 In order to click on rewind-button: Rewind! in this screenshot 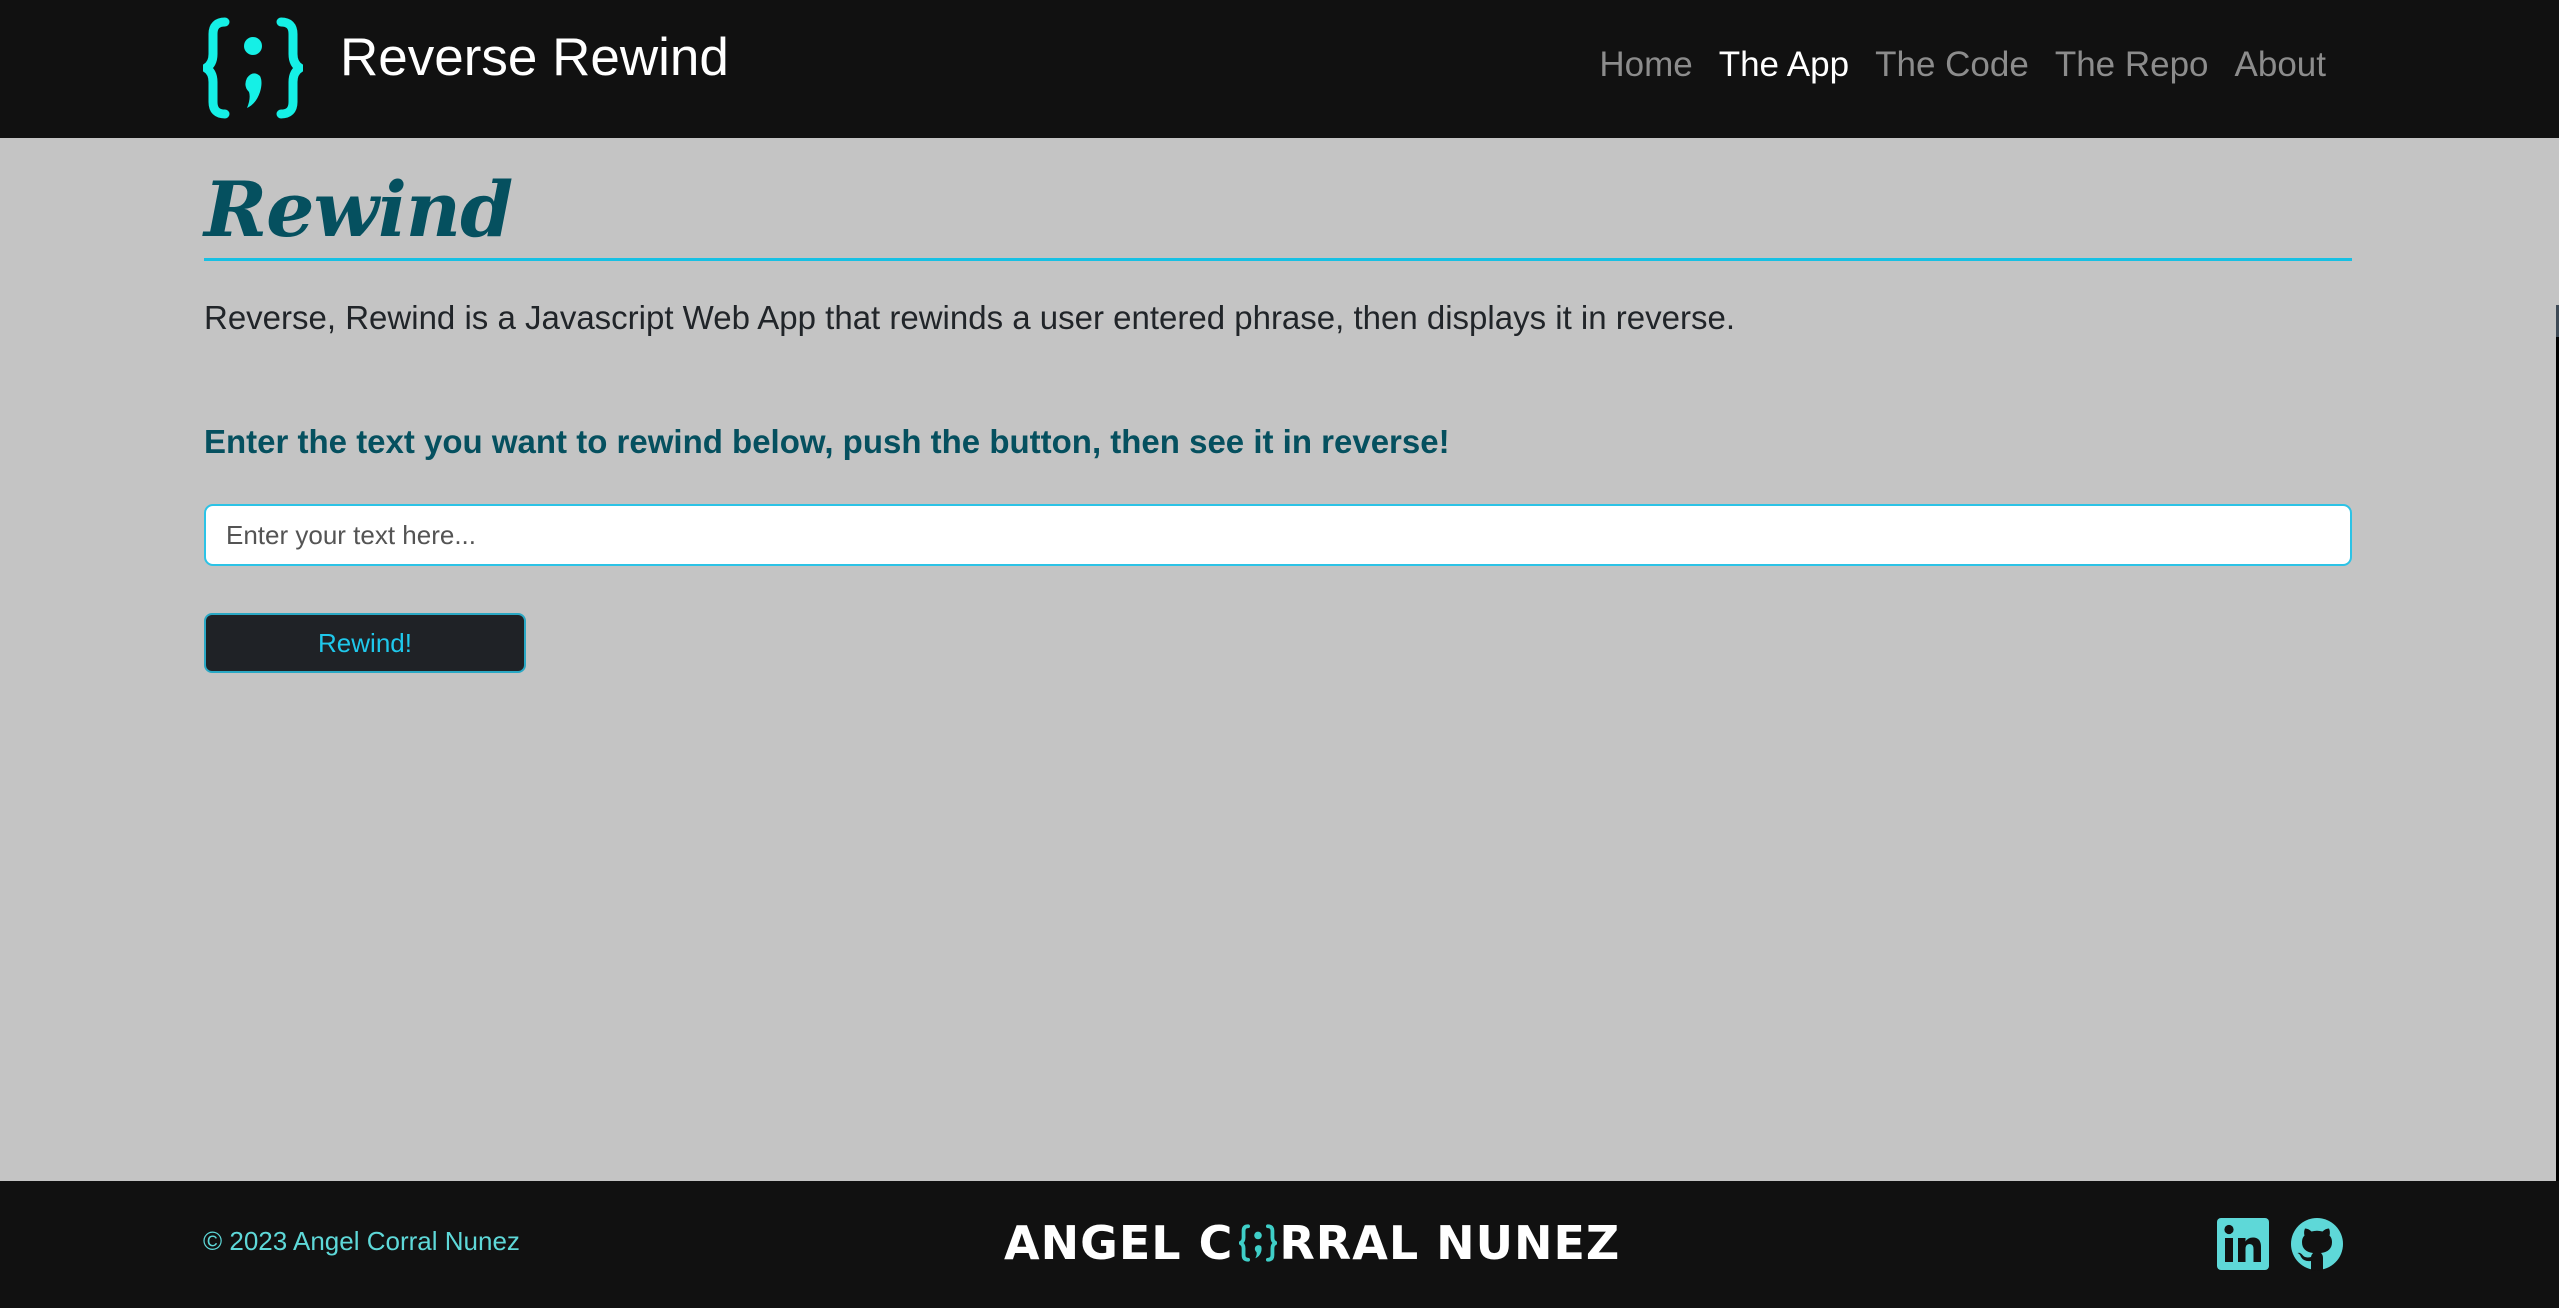, I will do `click(365, 643)`.